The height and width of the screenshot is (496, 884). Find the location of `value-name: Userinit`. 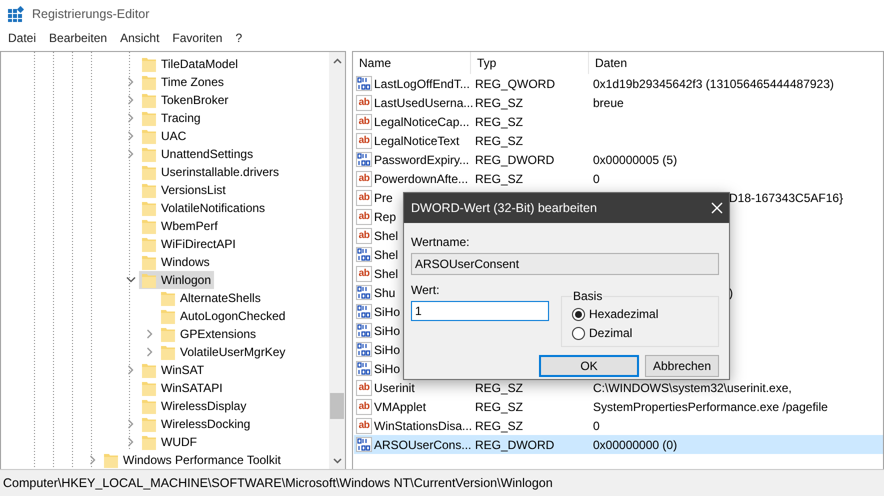

value-name: Userinit is located at coordinates (394, 387).